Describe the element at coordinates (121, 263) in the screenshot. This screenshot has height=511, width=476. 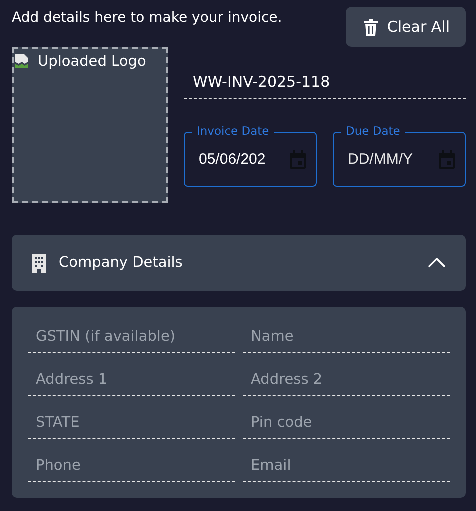
I see `section-title: Company Details` at that location.